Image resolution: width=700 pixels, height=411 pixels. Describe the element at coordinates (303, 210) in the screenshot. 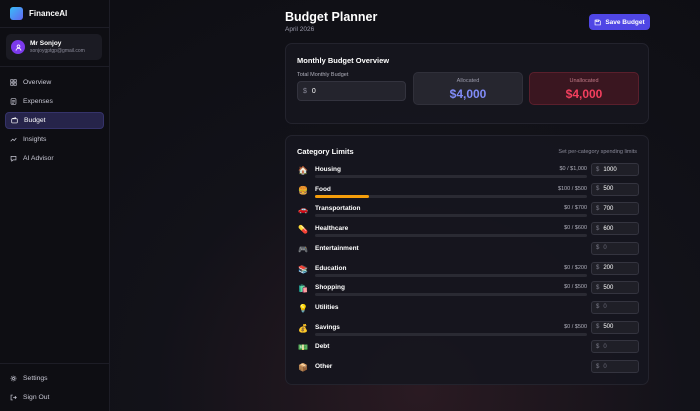

I see `category-icon: 🚗` at that location.